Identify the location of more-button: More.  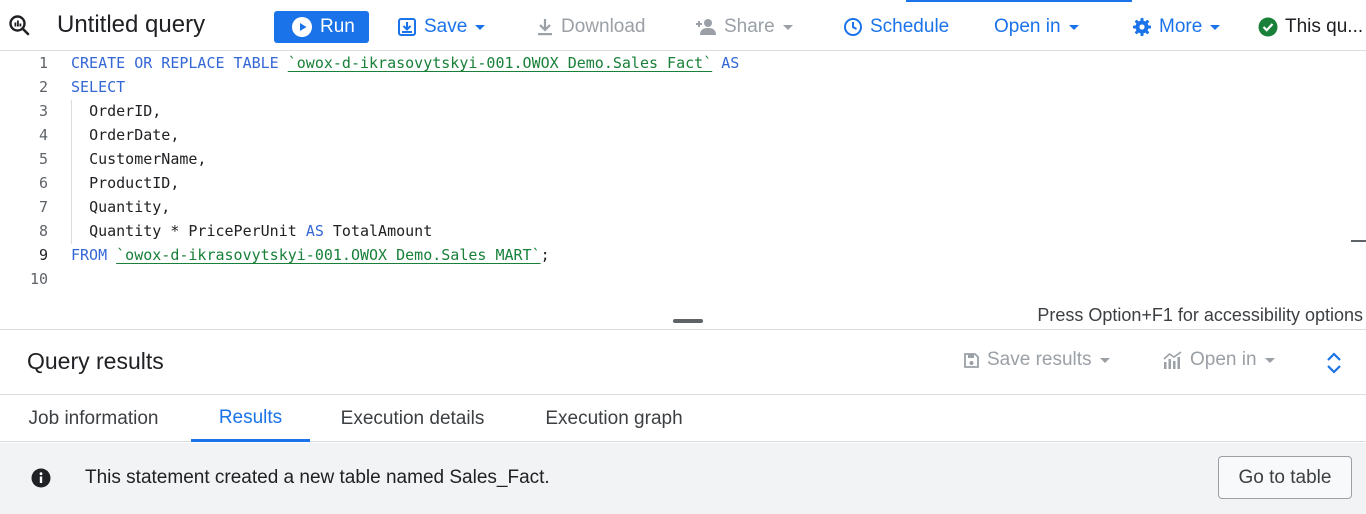
(1176, 27).